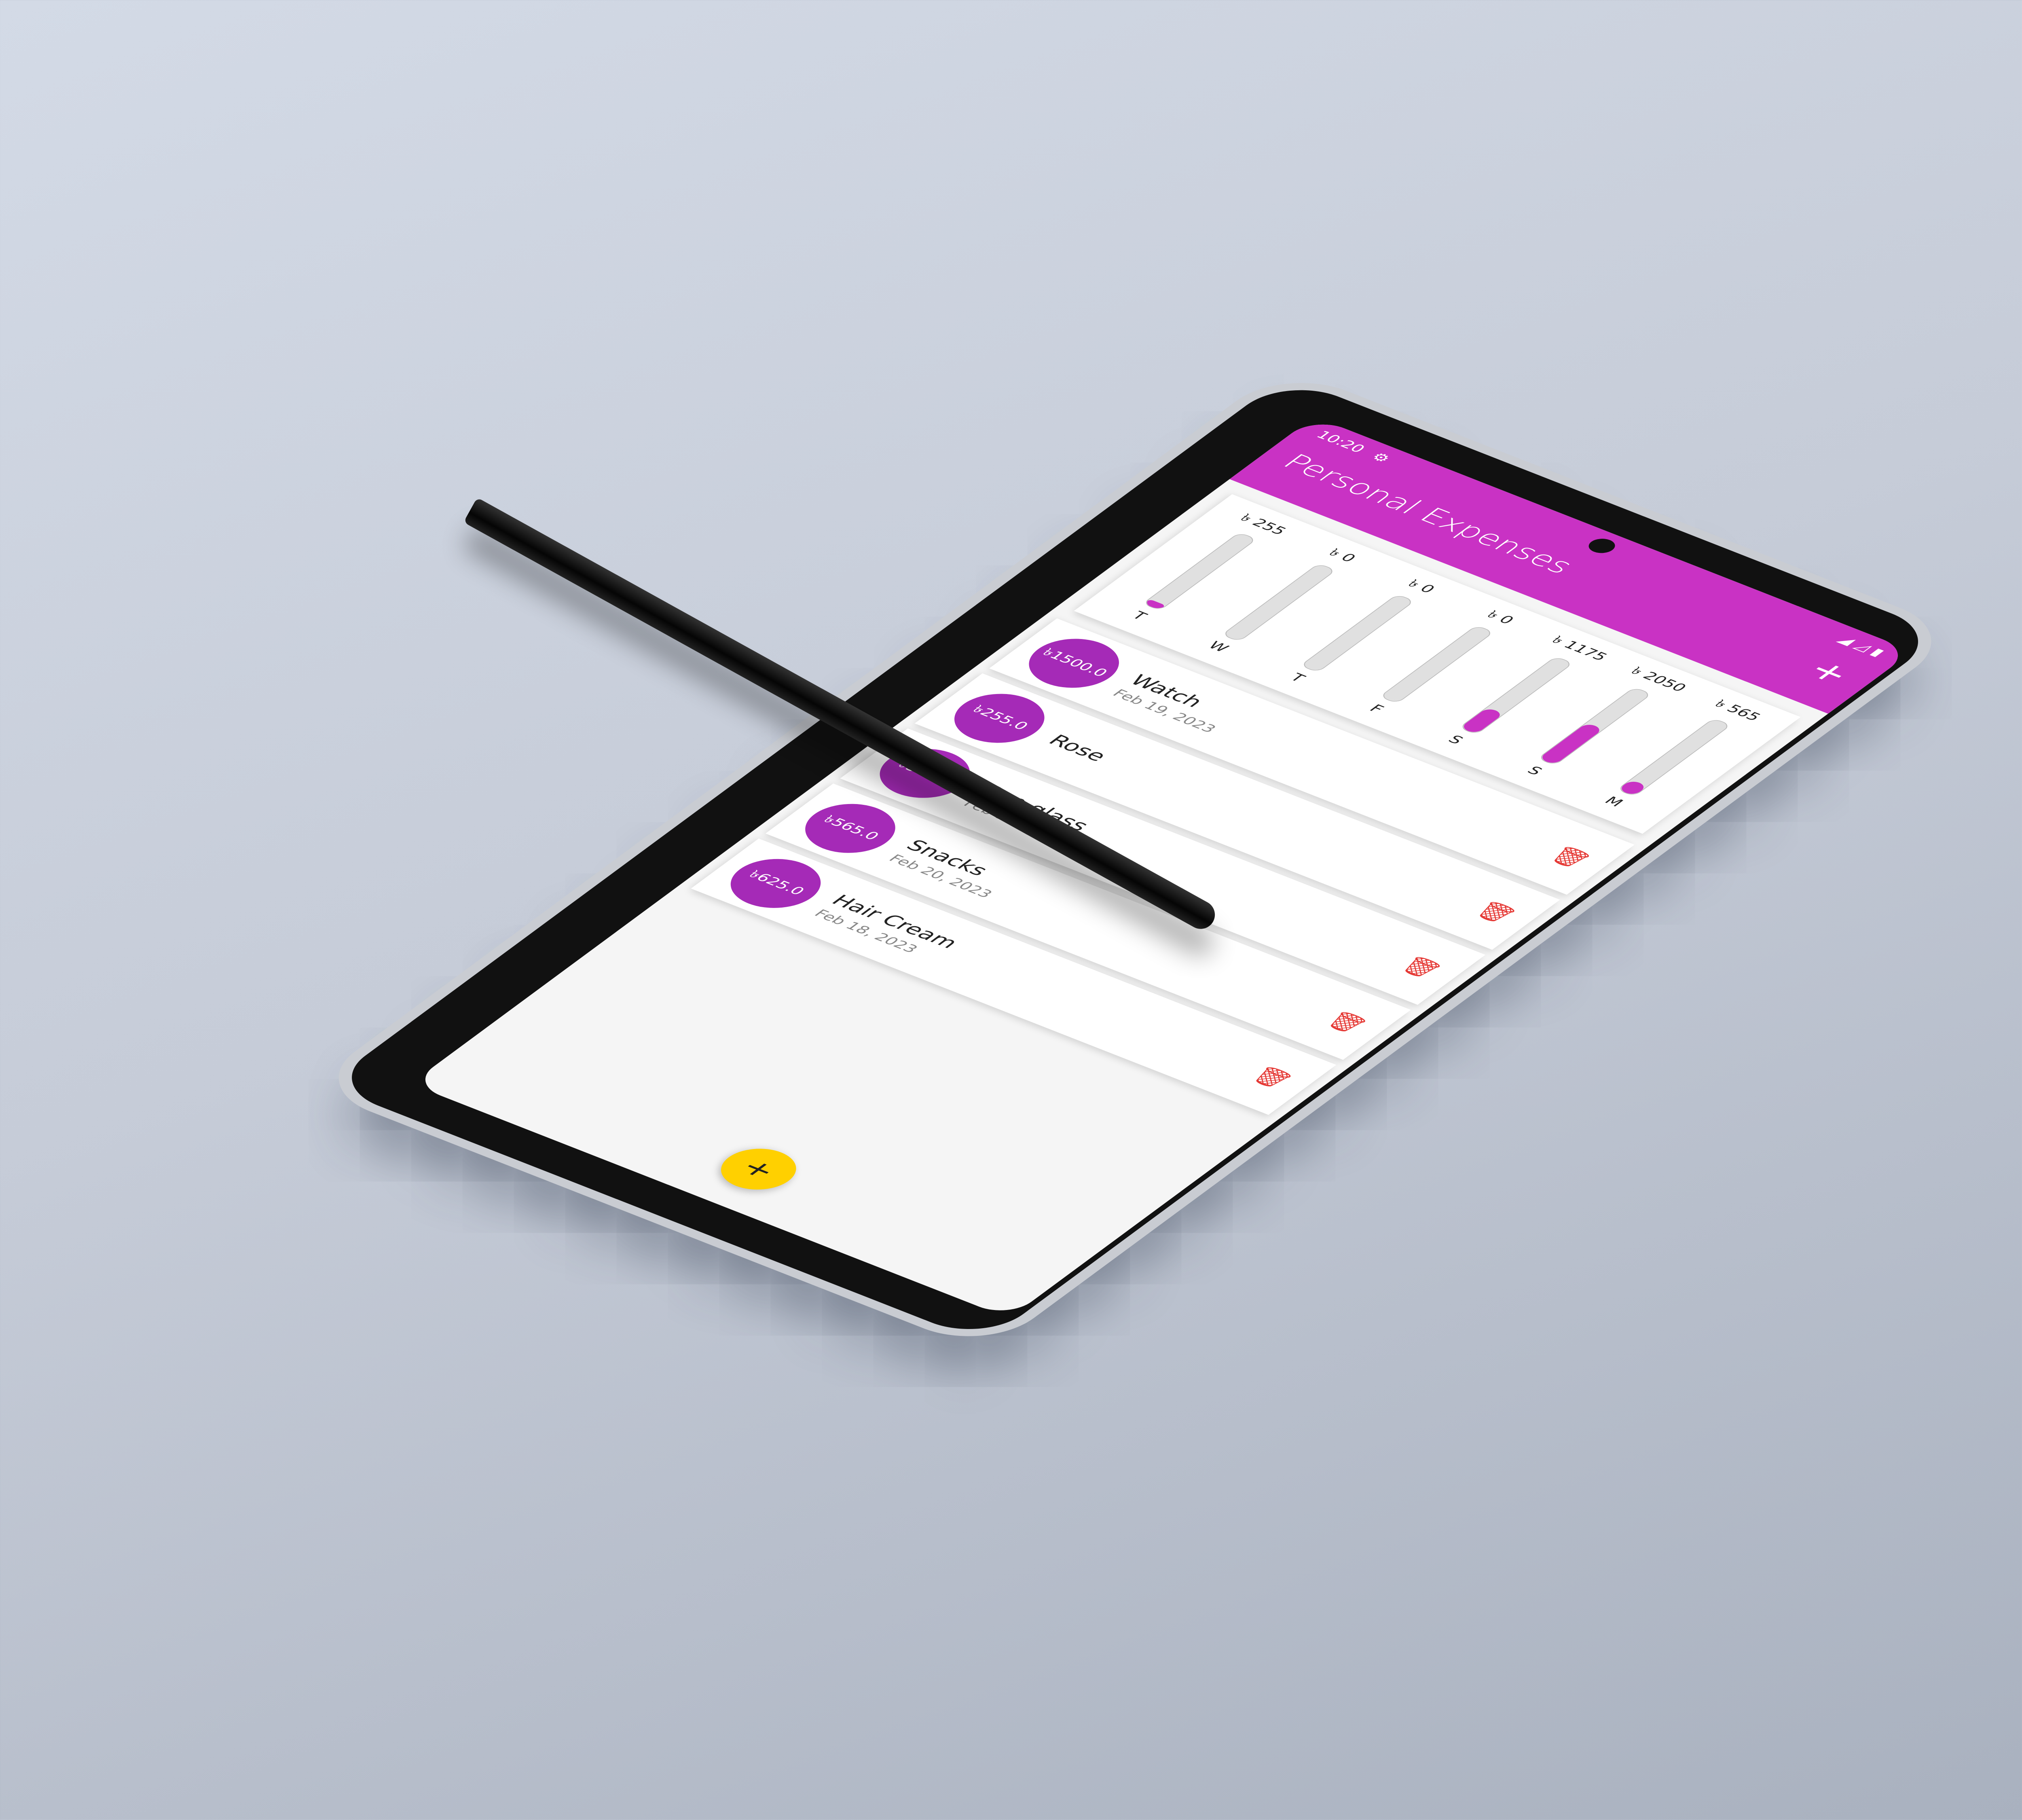  Describe the element at coordinates (1829, 672) in the screenshot. I see `add-button: +` at that location.